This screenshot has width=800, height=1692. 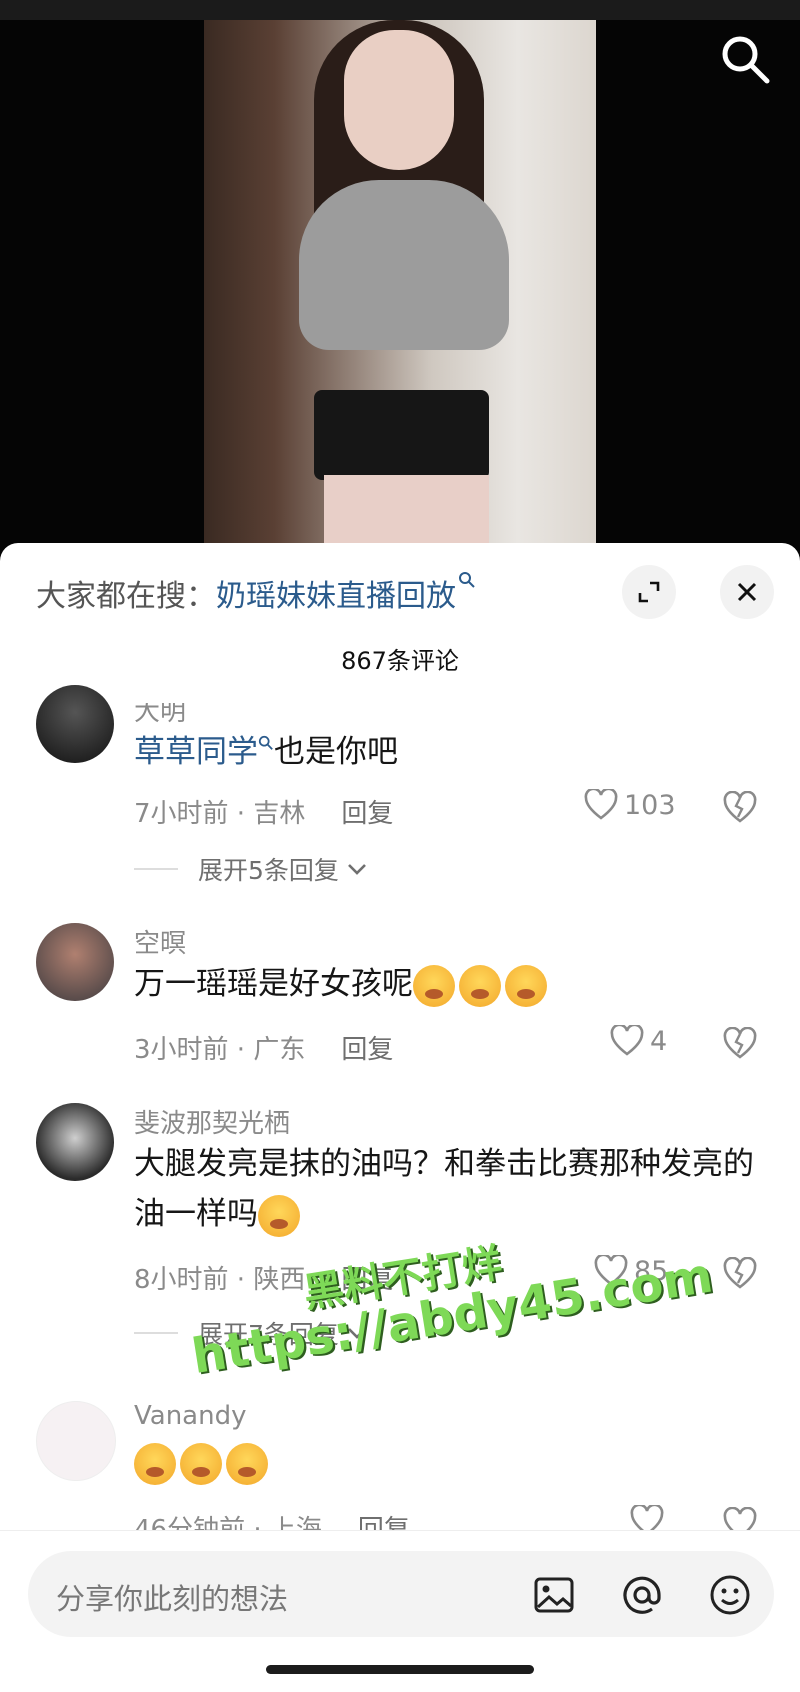 I want to click on expand-replies-button: 展开5条回复, so click(x=251, y=869).